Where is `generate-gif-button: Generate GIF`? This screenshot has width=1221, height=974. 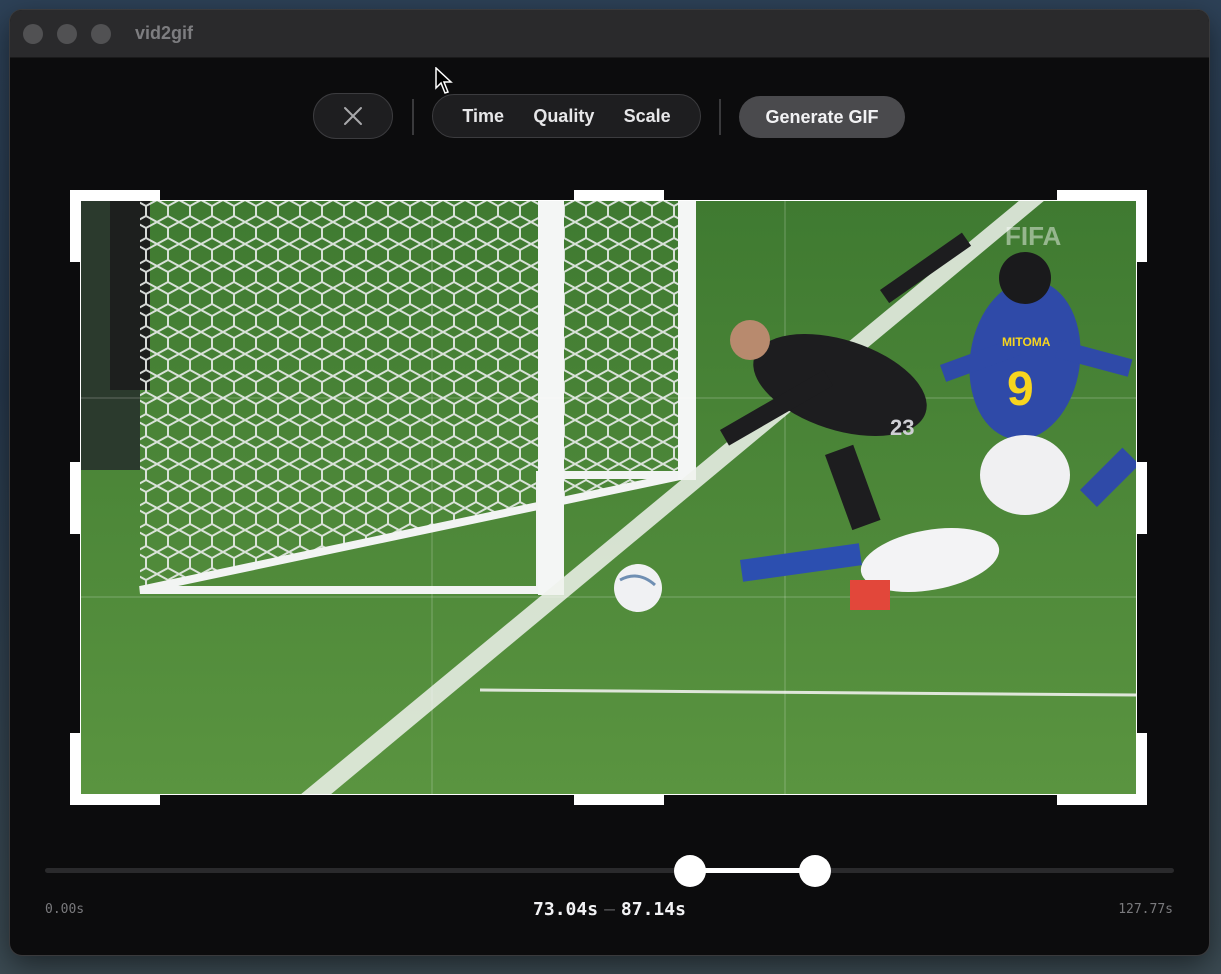
generate-gif-button: Generate GIF is located at coordinates (822, 117).